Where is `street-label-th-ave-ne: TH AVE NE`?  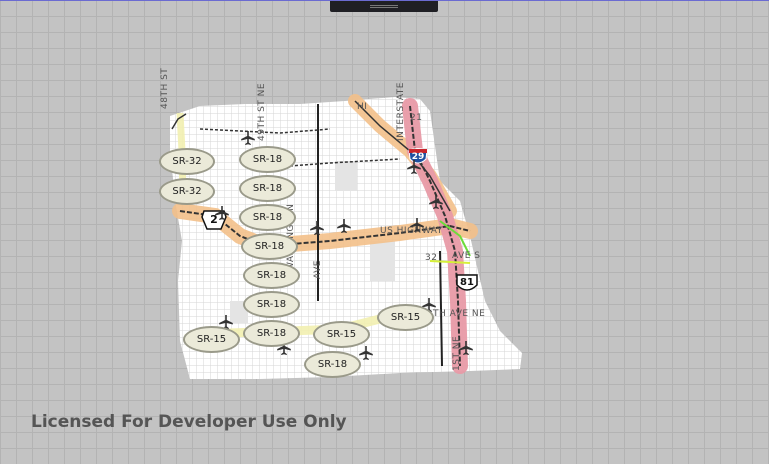
street-label-th-ave-ne: TH AVE NE is located at coordinates (459, 314).